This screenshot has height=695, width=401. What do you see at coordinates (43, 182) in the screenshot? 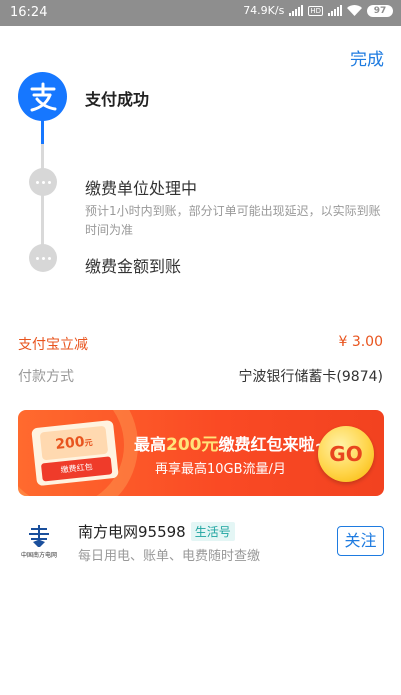
I see `step-dot-processing-icon` at bounding box center [43, 182].